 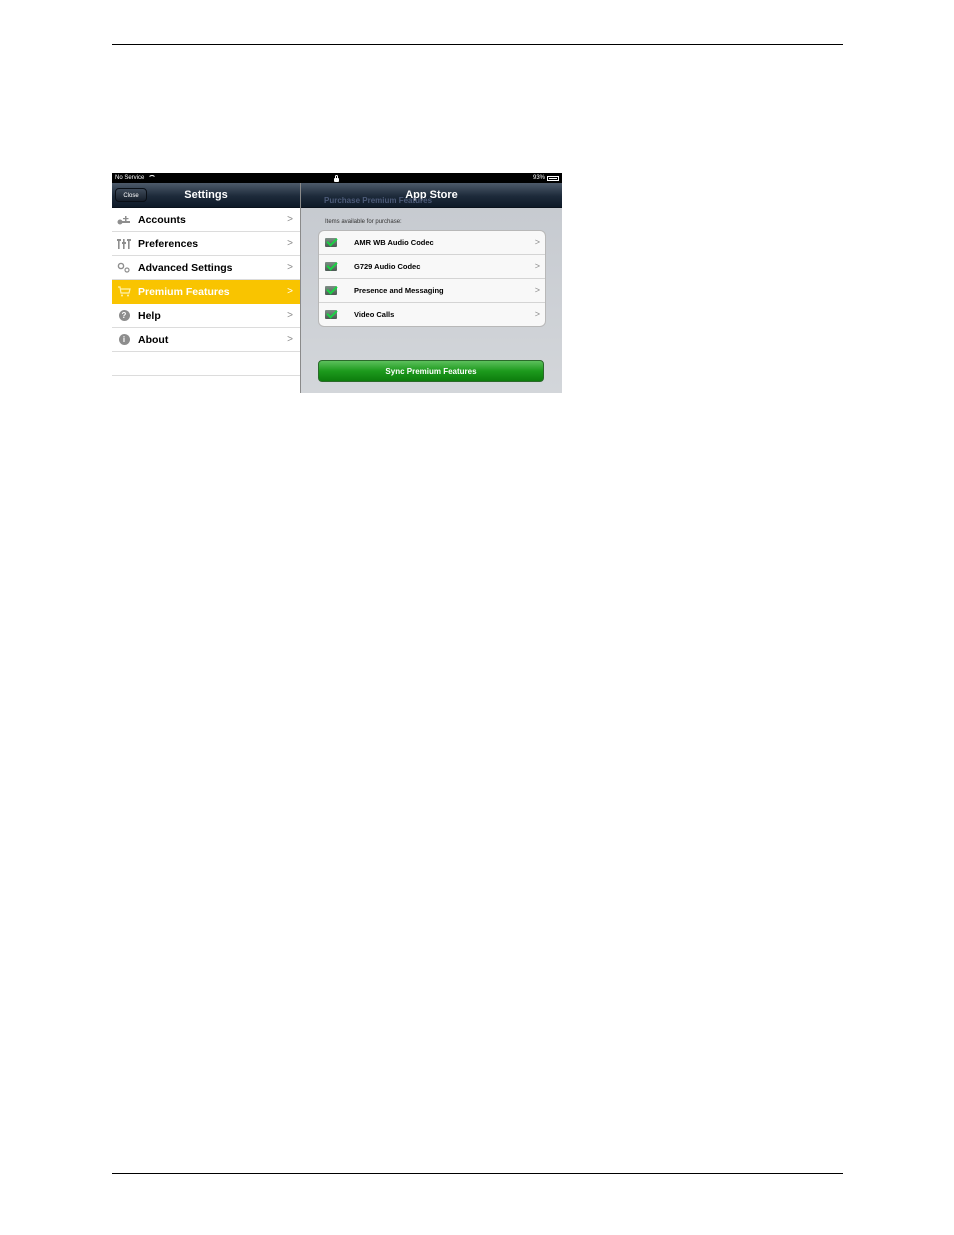 I want to click on info-icon: i, so click(x=124, y=340).